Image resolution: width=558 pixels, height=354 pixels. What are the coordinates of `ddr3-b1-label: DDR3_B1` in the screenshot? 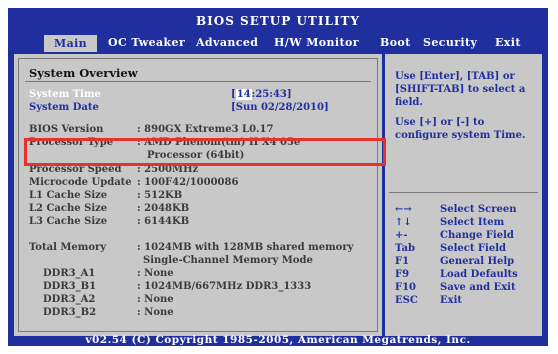 It's located at (70, 286).